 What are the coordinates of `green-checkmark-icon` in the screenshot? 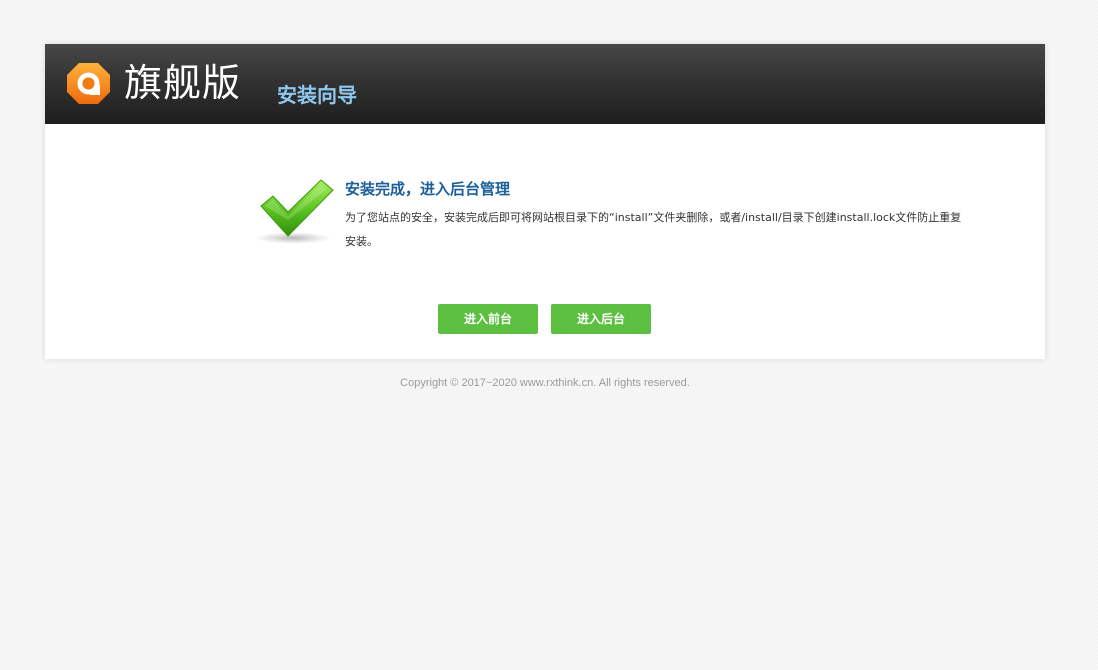 It's located at (295, 212).